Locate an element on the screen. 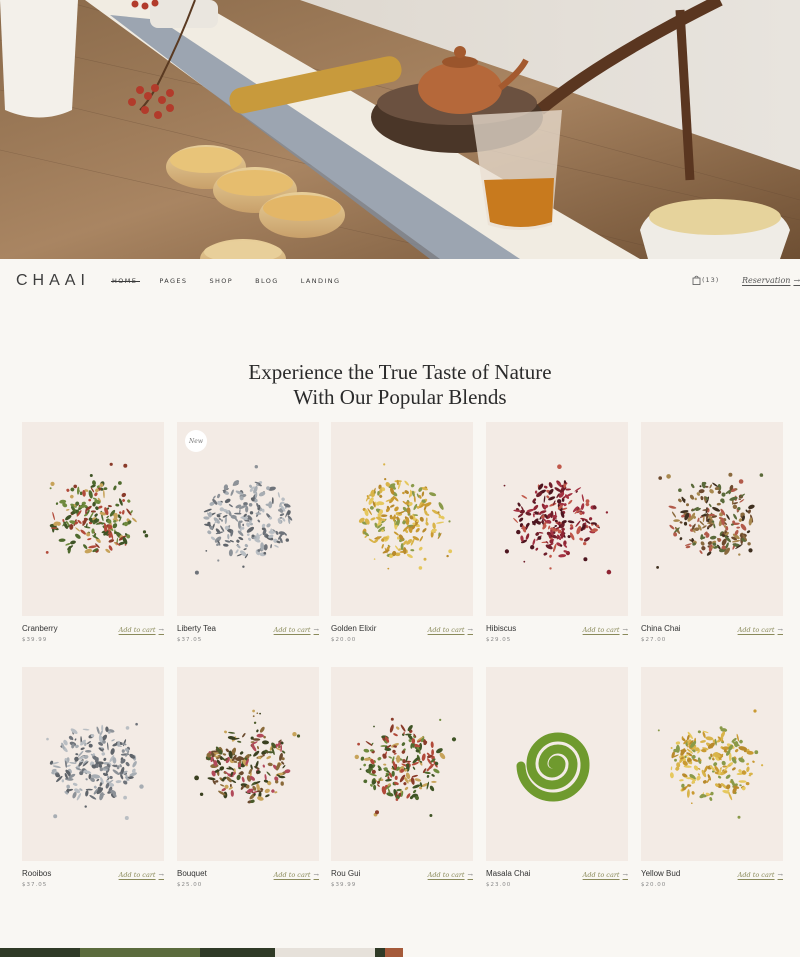 The image size is (800, 957). product-image: New is located at coordinates (248, 519).